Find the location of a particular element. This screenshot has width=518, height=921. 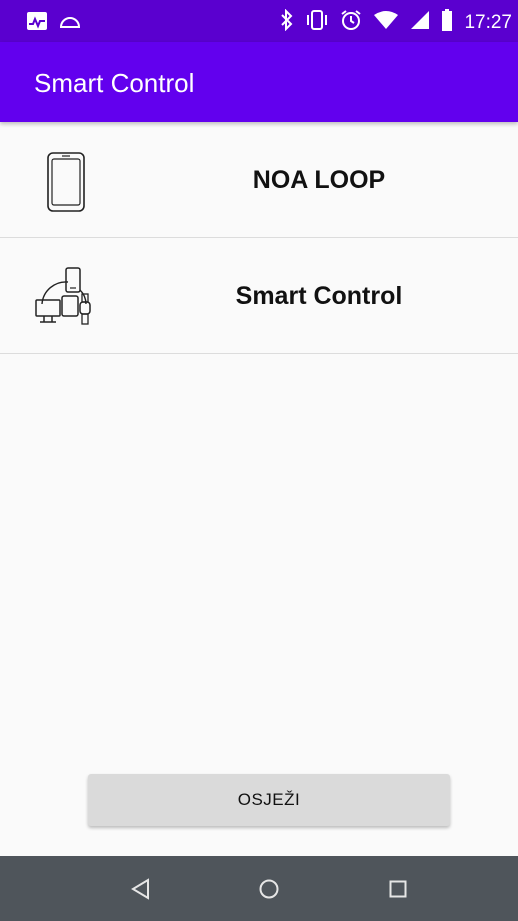

signal-icon is located at coordinates (420, 22).